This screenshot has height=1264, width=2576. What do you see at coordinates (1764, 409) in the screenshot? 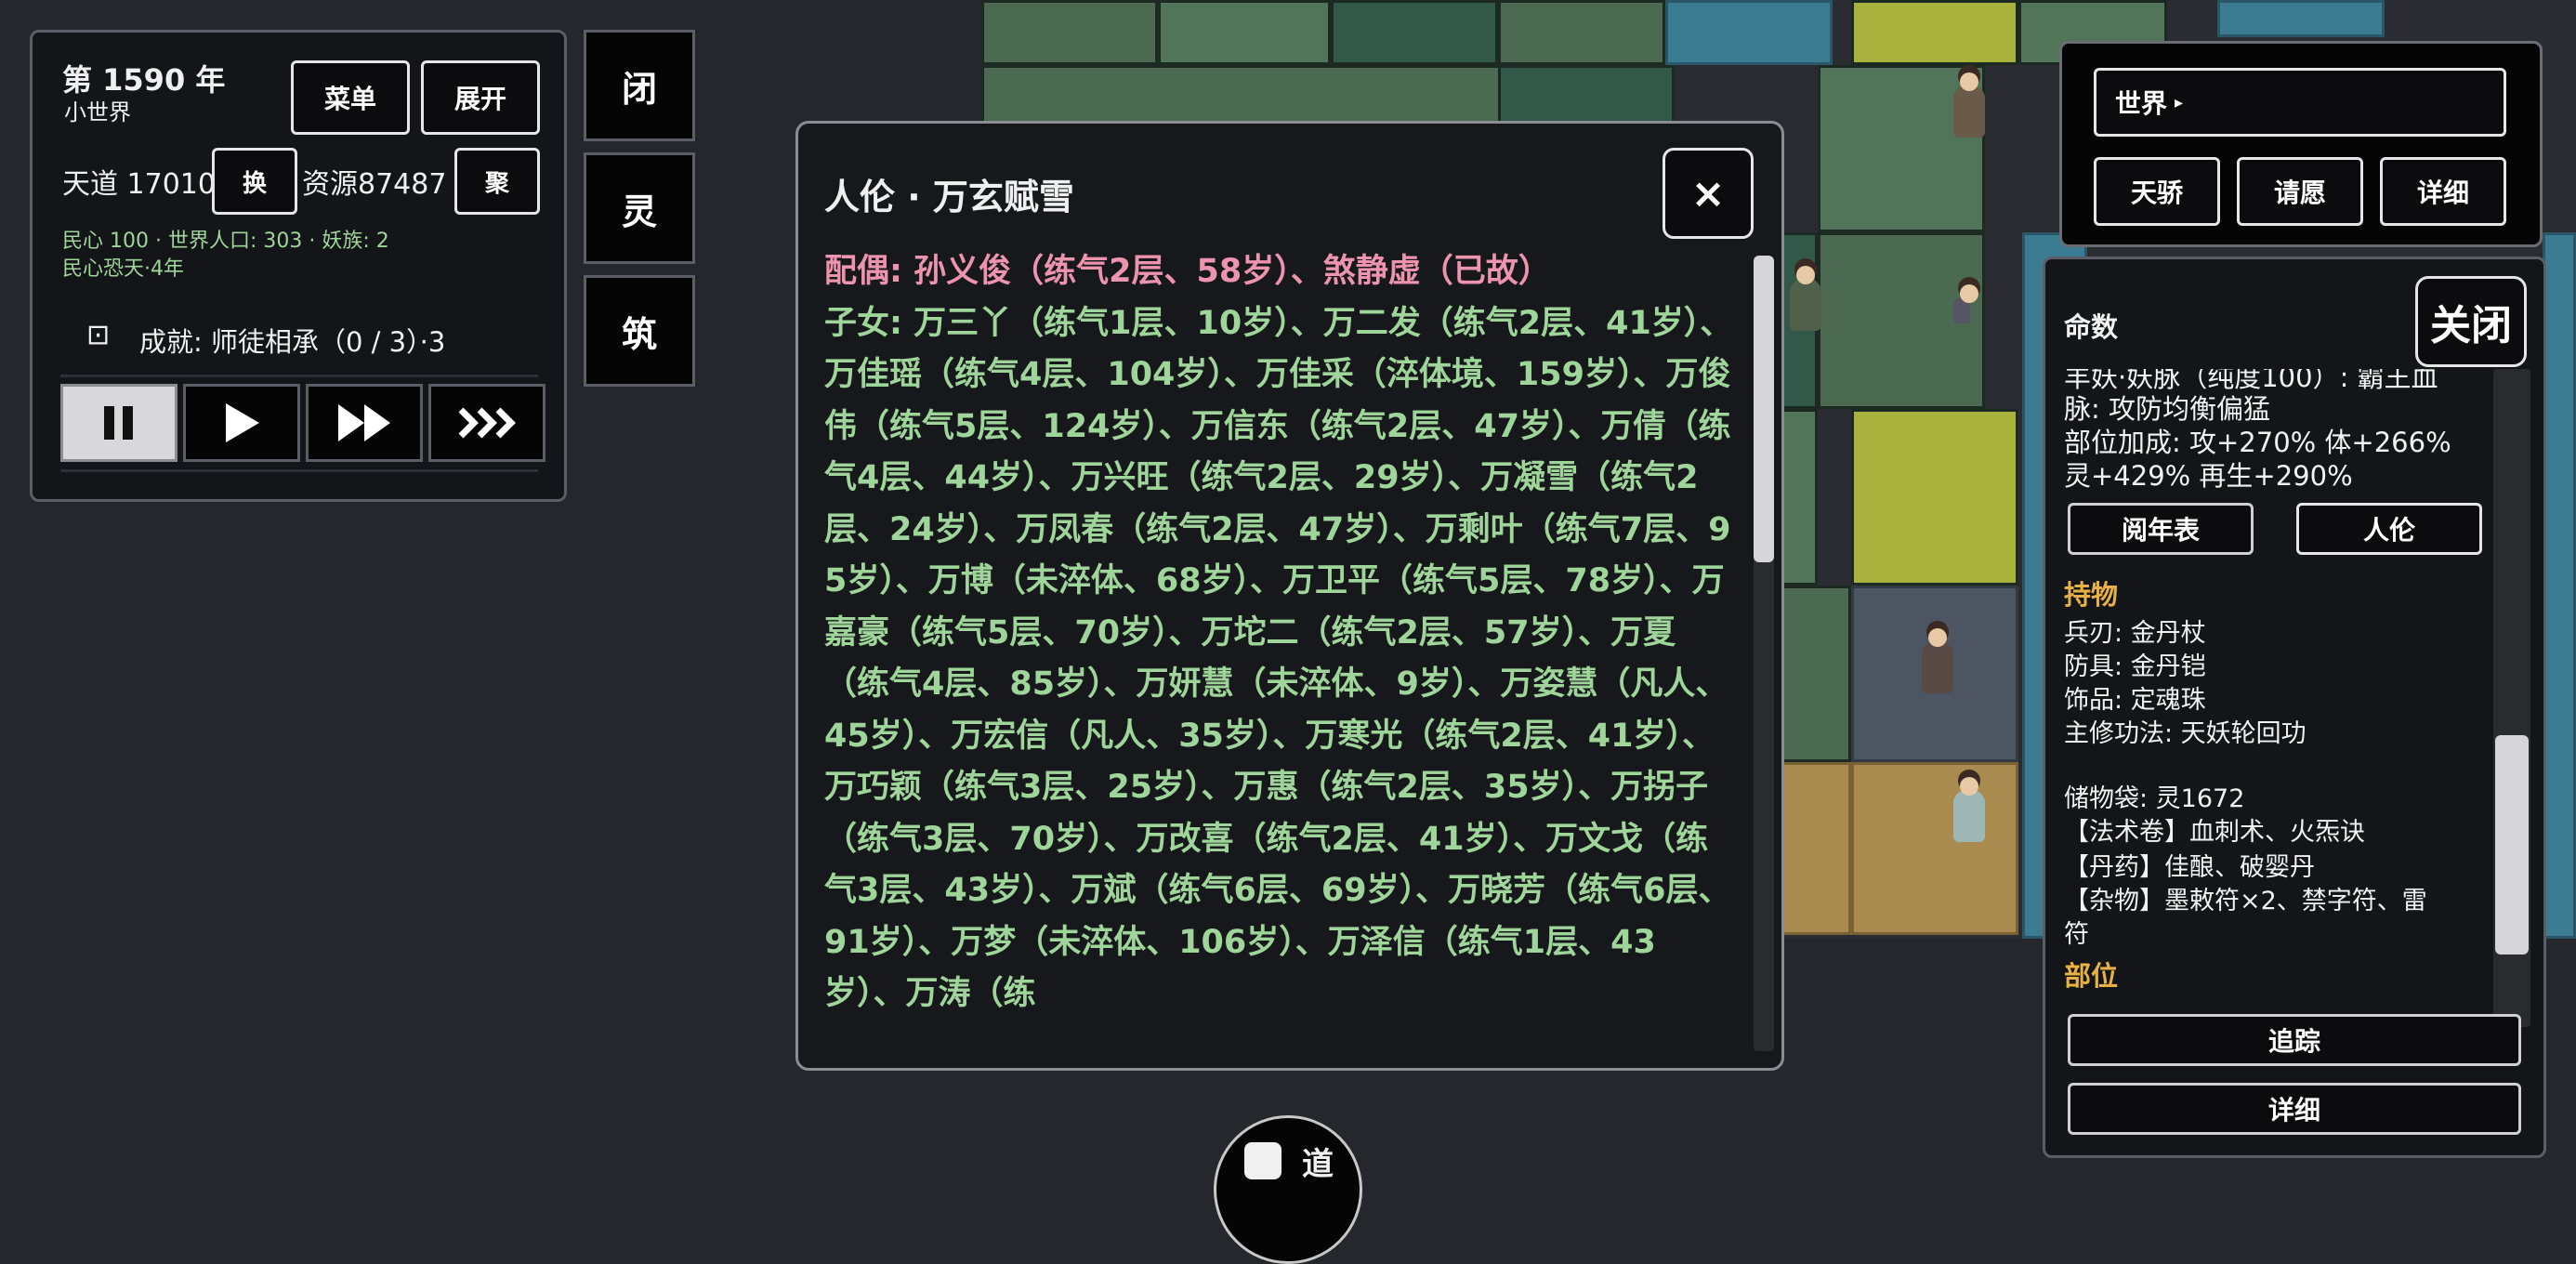
I see `dialog-scrollbar-thumb` at bounding box center [1764, 409].